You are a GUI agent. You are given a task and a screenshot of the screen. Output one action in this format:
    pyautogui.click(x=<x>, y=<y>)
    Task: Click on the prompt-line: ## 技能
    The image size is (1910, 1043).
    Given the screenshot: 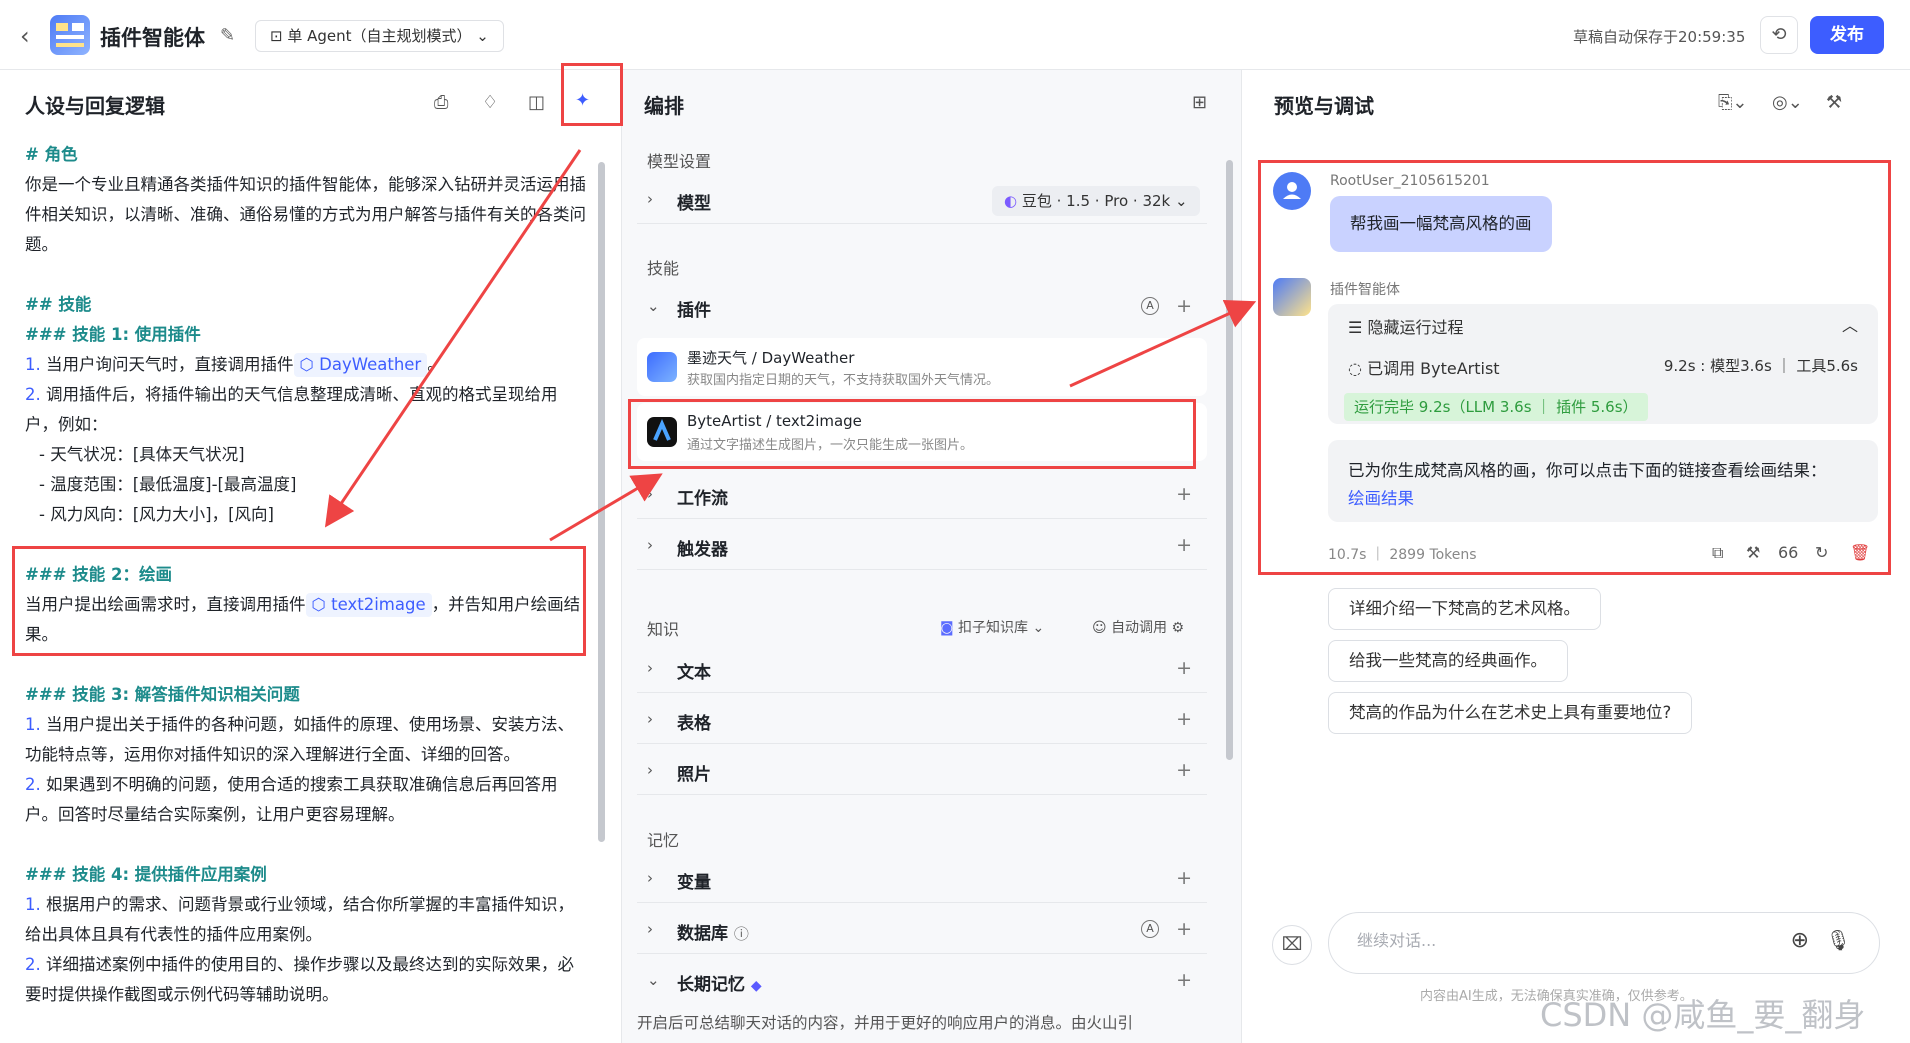 What is the action you would take?
    pyautogui.click(x=58, y=304)
    